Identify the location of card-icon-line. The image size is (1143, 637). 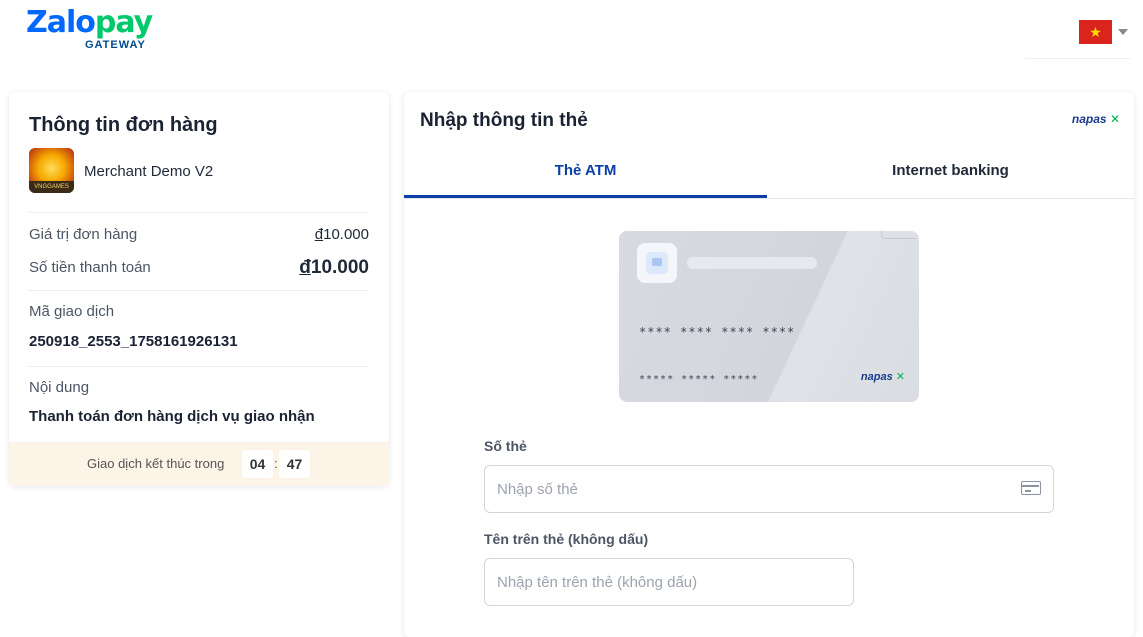
(1028, 491).